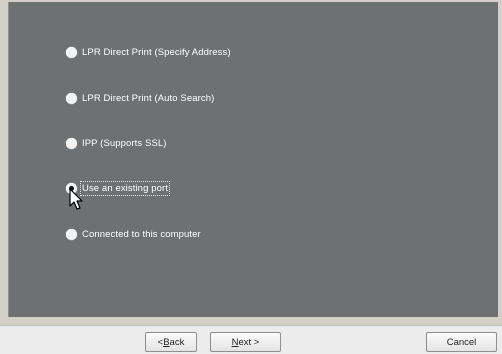  I want to click on option-label: LPR Direct Print (Auto Search), so click(148, 98).